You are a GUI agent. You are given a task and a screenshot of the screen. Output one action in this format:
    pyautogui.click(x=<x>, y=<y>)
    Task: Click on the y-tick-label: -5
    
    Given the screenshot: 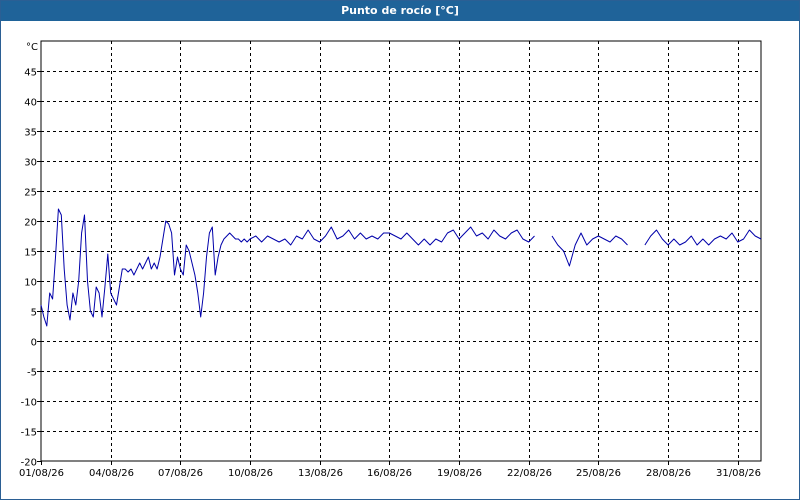 What is the action you would take?
    pyautogui.click(x=32, y=373)
    